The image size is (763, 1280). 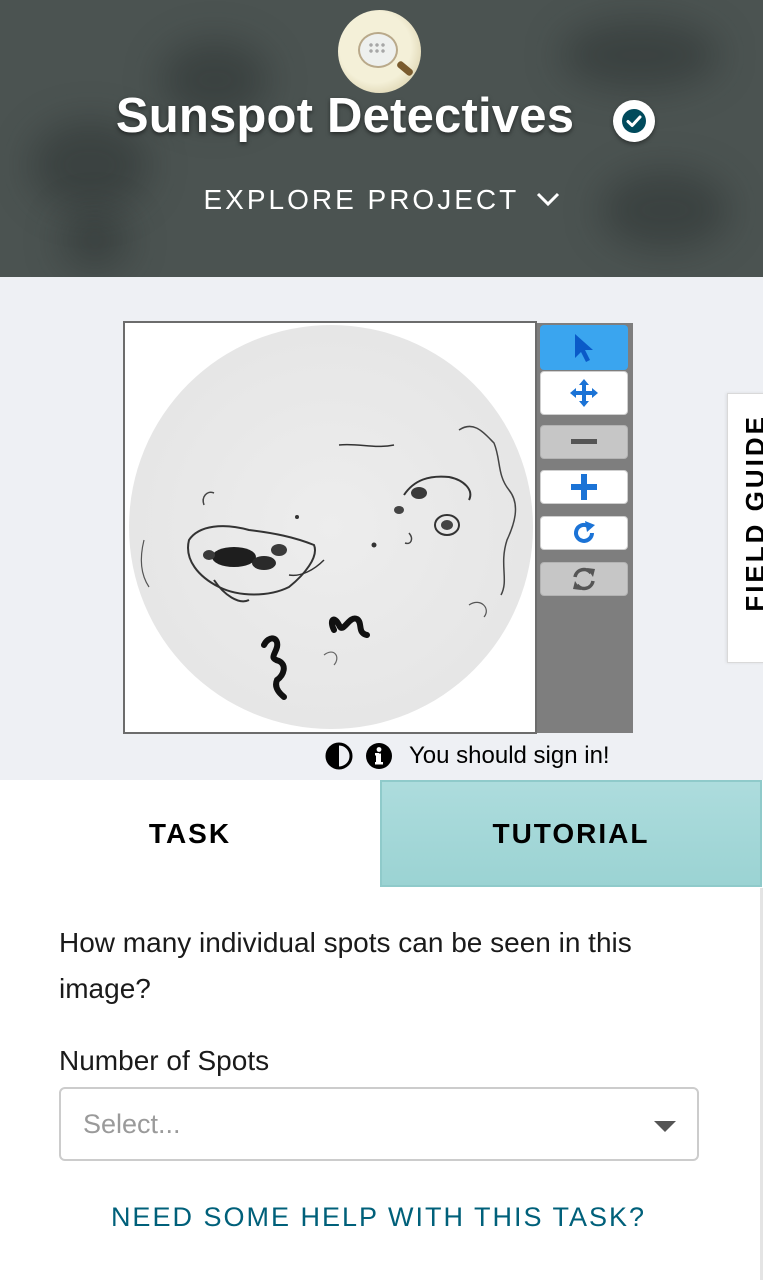 I want to click on image-toolbar, so click(x=585, y=528).